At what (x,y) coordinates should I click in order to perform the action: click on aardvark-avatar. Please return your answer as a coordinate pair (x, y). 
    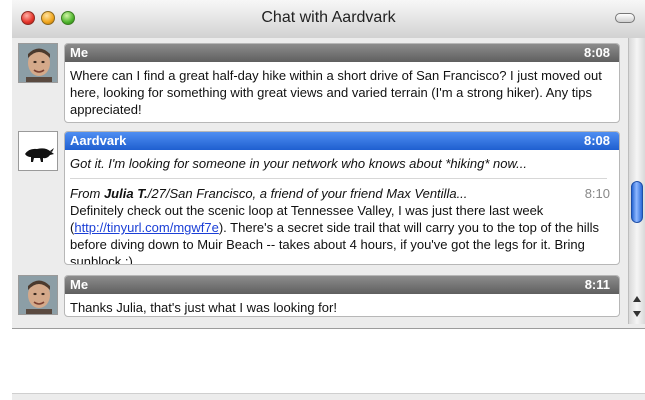
    Looking at the image, I should click on (38, 151).